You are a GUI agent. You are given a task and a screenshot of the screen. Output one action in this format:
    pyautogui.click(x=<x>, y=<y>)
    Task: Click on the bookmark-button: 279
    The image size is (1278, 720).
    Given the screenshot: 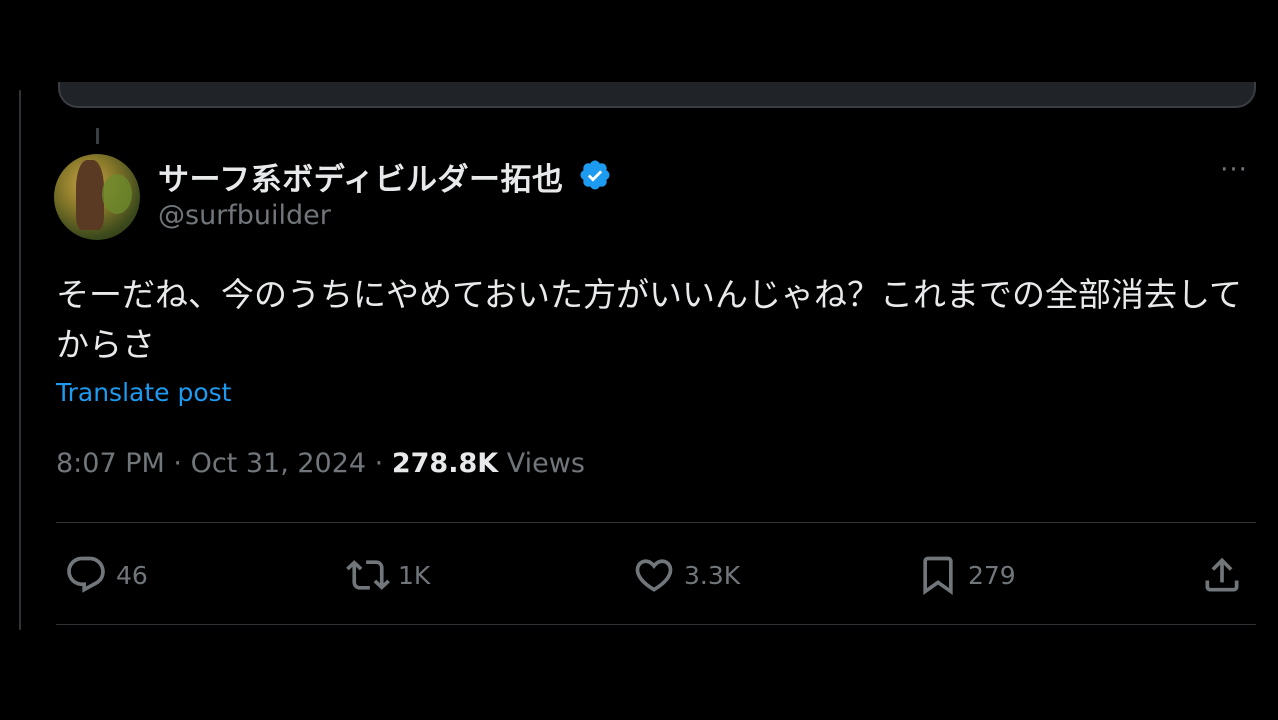 What is the action you would take?
    pyautogui.click(x=966, y=575)
    